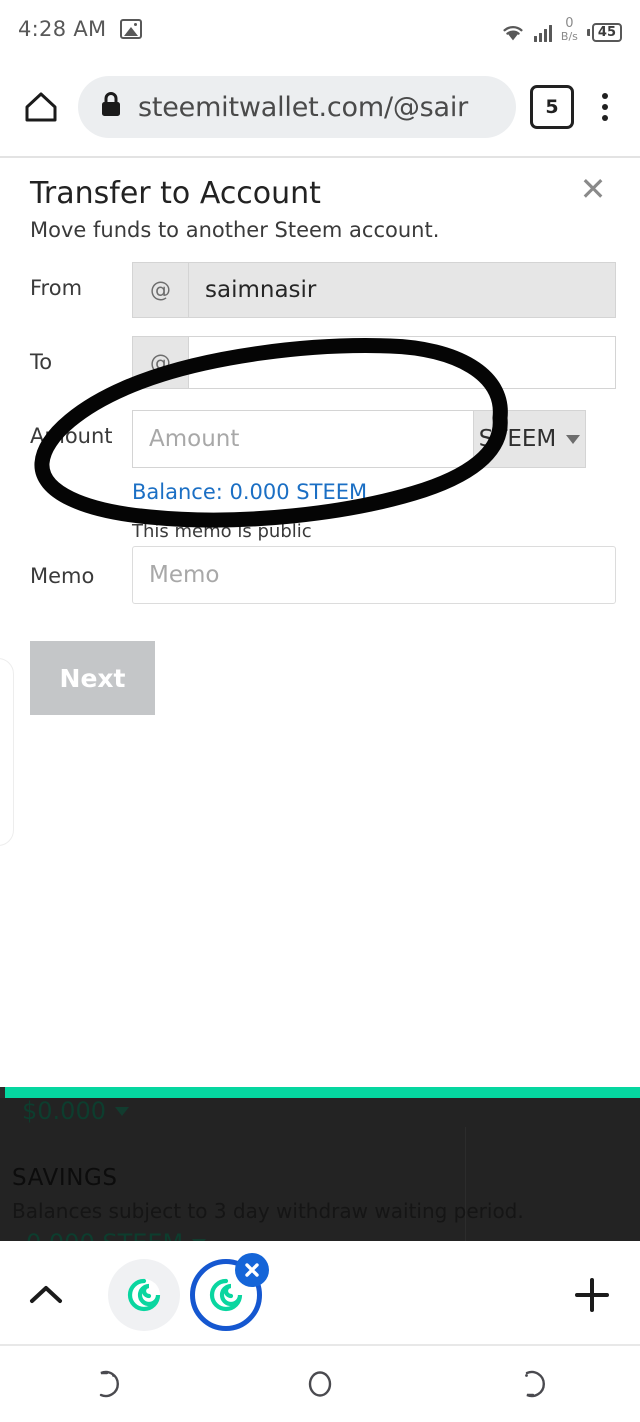 This screenshot has height=1422, width=640. Describe the element at coordinates (71, 436) in the screenshot. I see `amount-field-label: Amount` at that location.